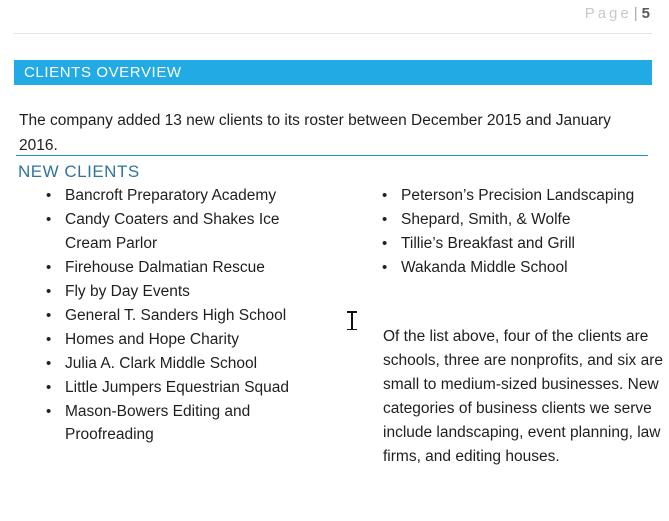 Image resolution: width=669 pixels, height=521 pixels. What do you see at coordinates (488, 243) in the screenshot?
I see `list-item-label: Tillie’s Breakfast and Grill` at bounding box center [488, 243].